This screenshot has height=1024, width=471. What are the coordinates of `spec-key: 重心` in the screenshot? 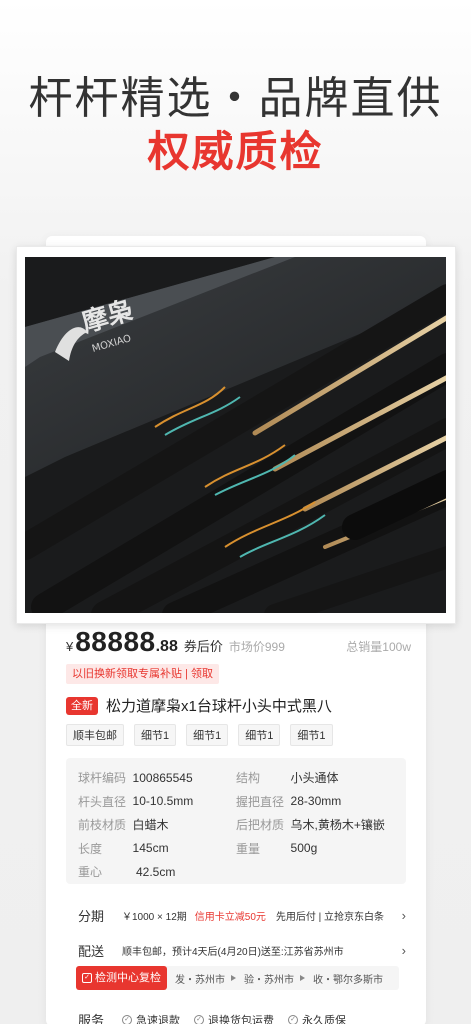 It's located at (90, 872).